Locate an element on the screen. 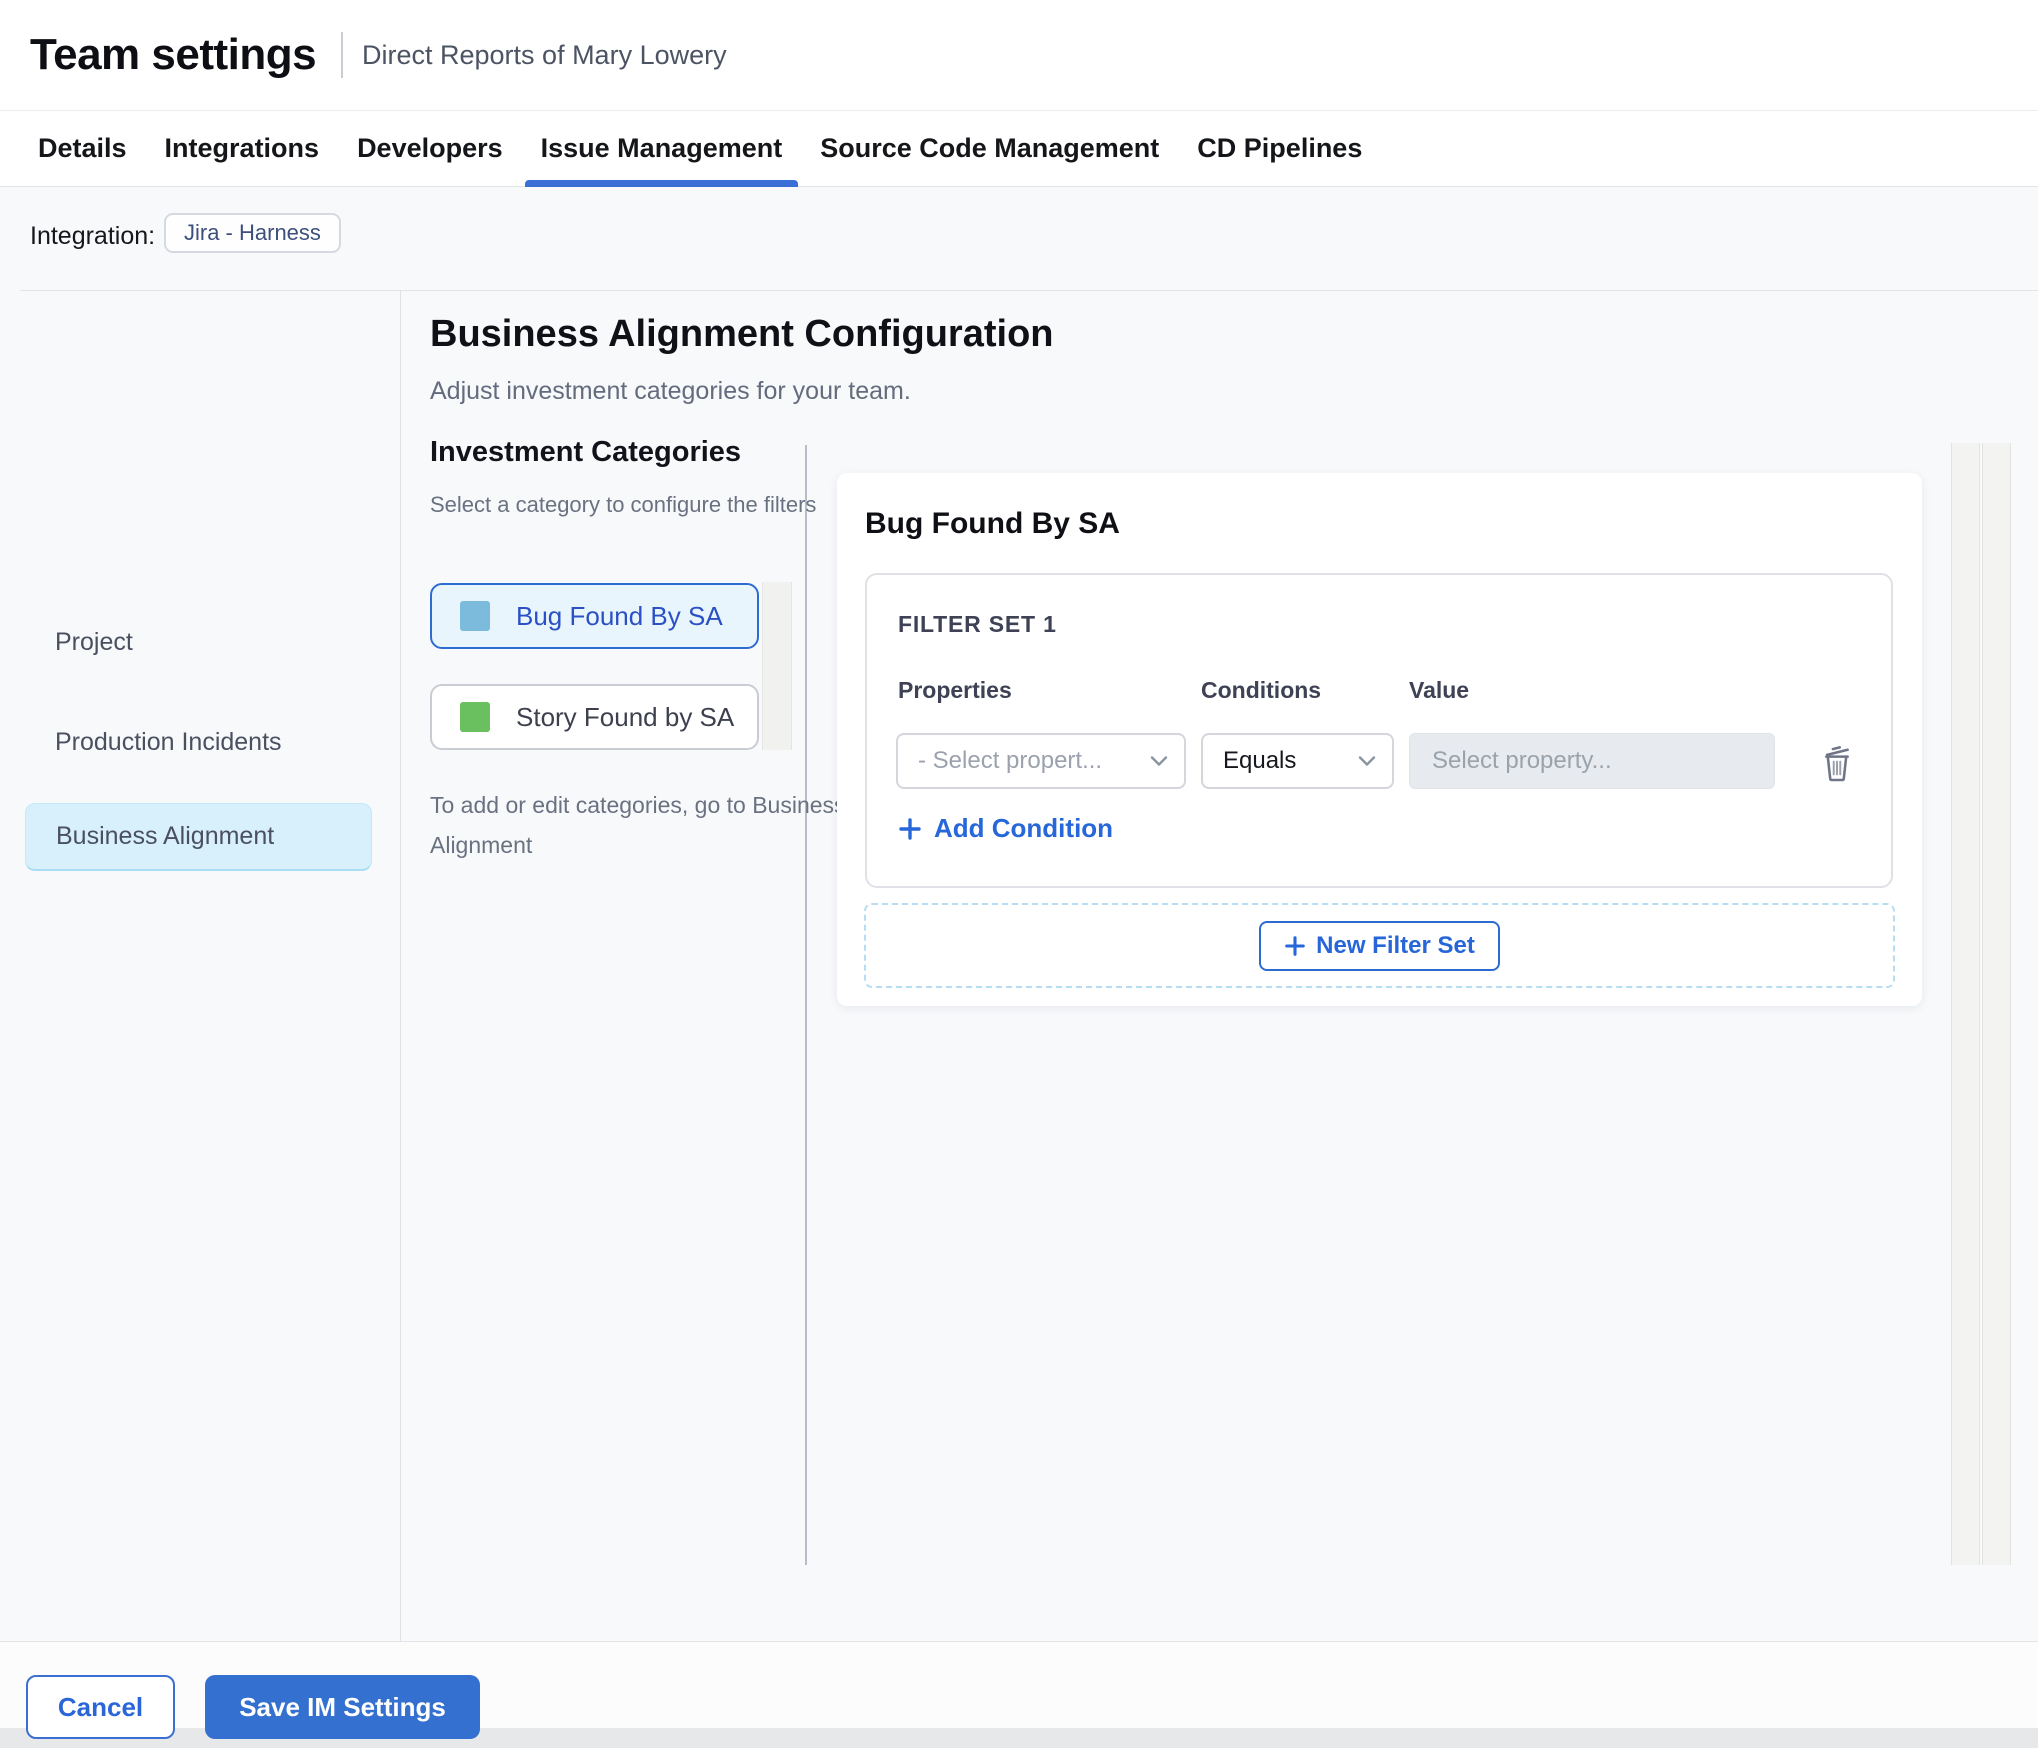 The width and height of the screenshot is (2038, 1748). category-list-scrollbar is located at coordinates (777, 666).